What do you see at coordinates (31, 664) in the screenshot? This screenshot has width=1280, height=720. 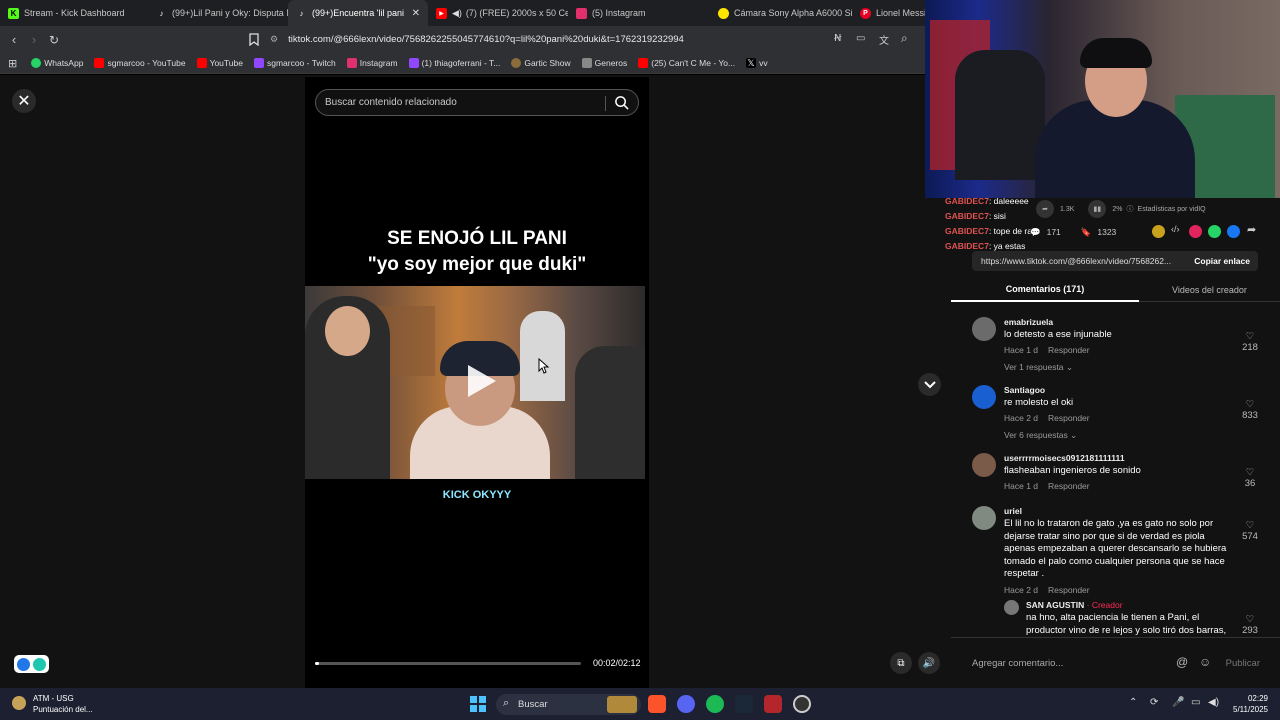 I see `extension-float-button` at bounding box center [31, 664].